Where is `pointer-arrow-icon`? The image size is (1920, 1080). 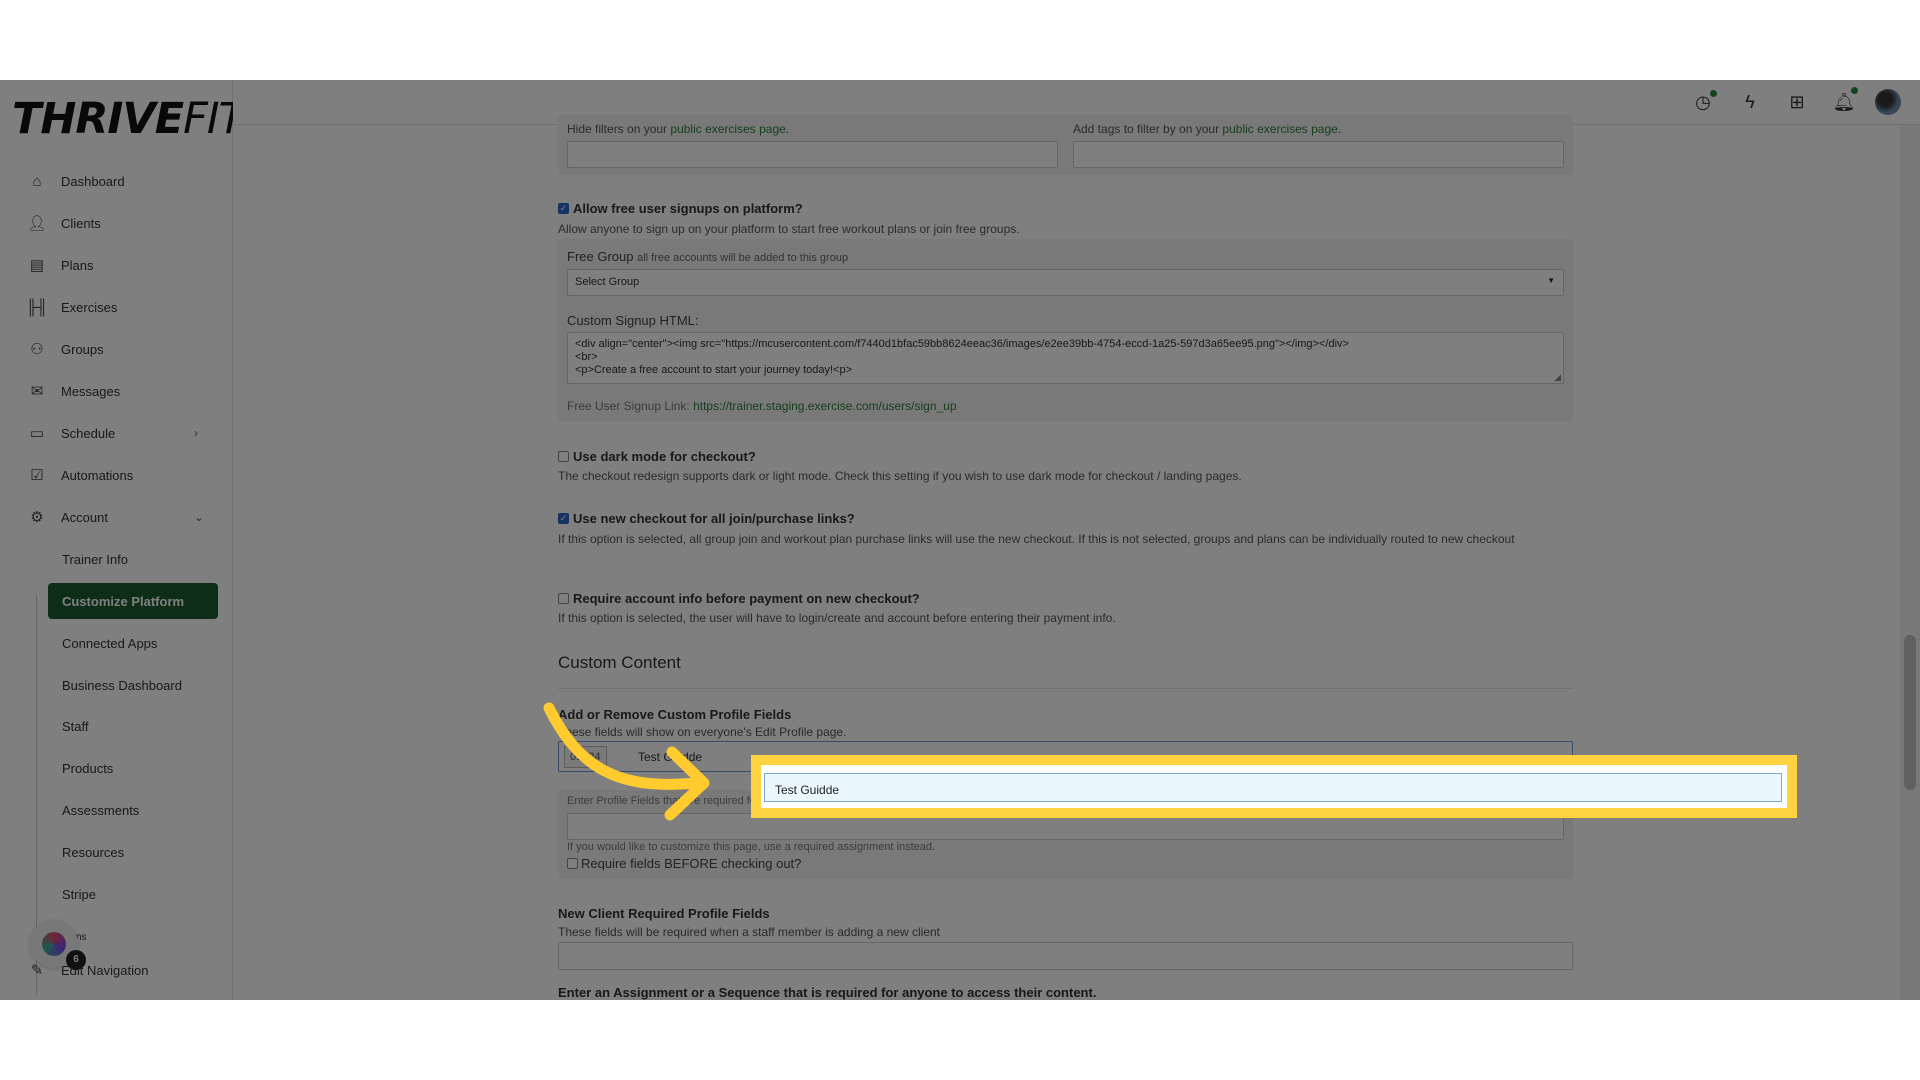
pointer-arrow-icon is located at coordinates (626, 761).